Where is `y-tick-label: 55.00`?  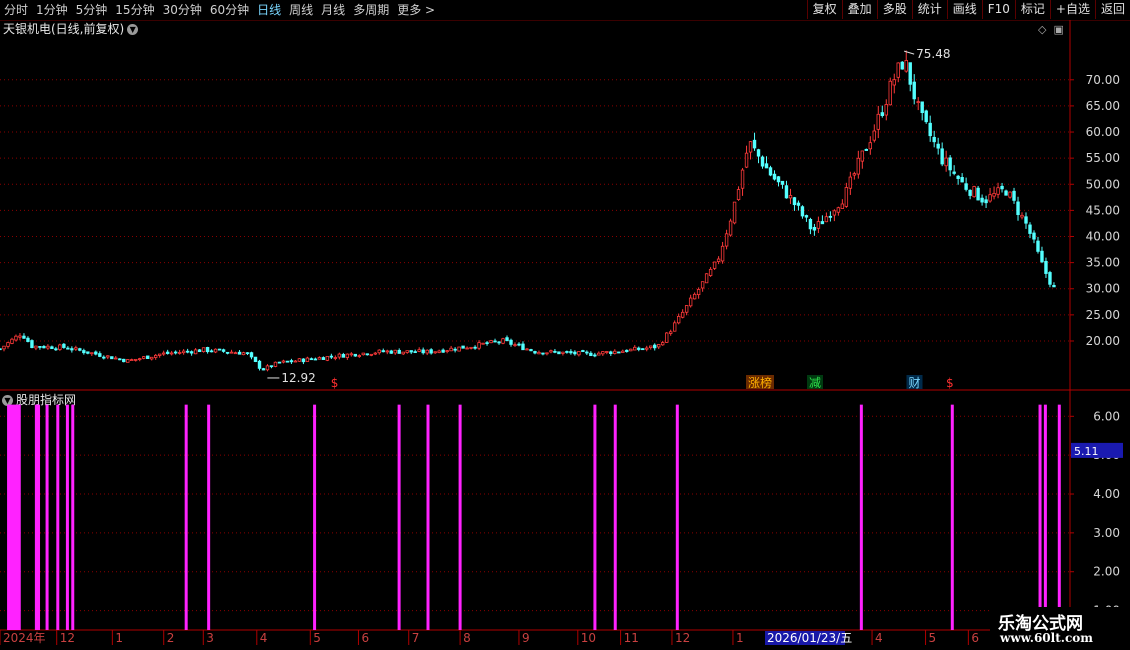
y-tick-label: 55.00 is located at coordinates (1103, 158).